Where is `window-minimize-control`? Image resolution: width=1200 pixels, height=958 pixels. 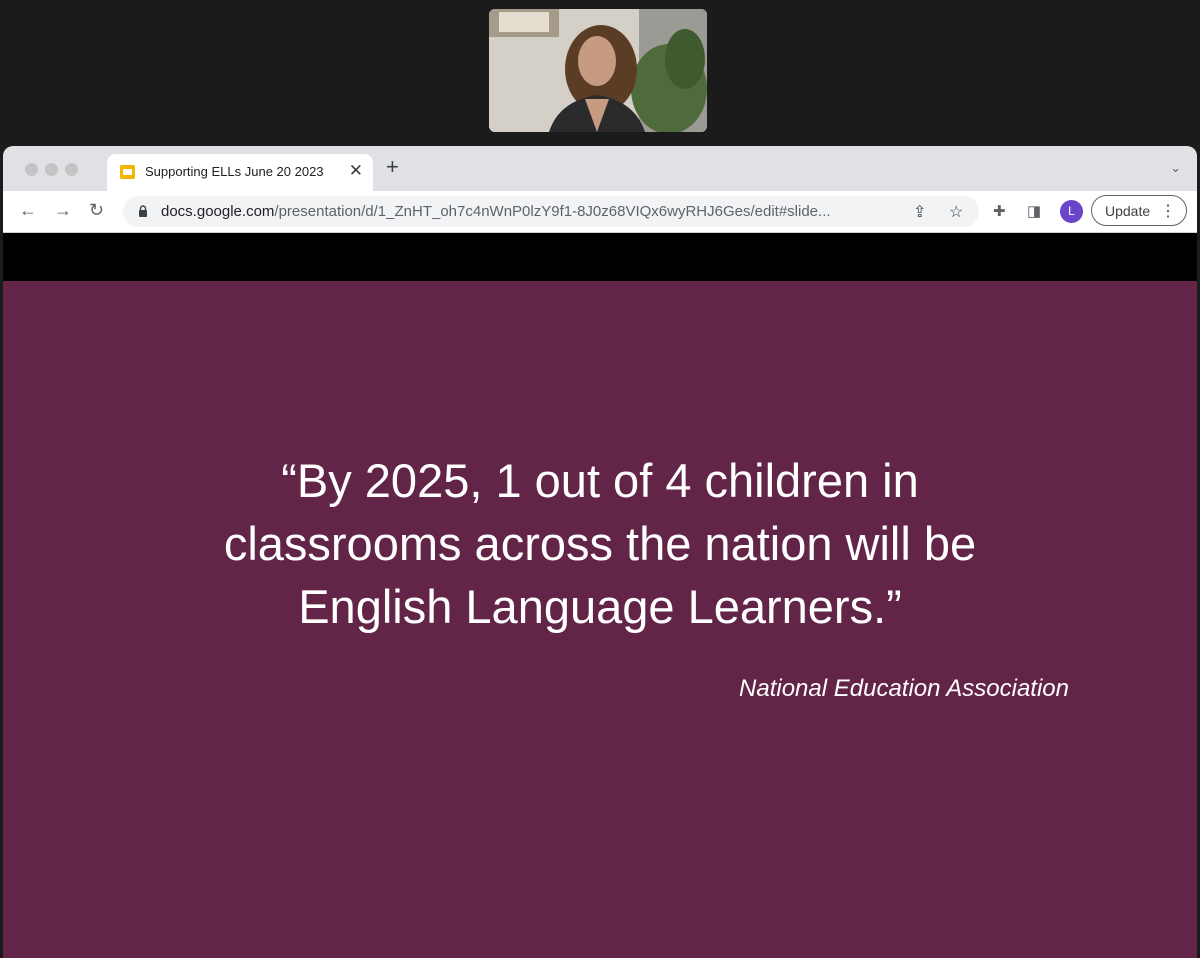 window-minimize-control is located at coordinates (51, 169).